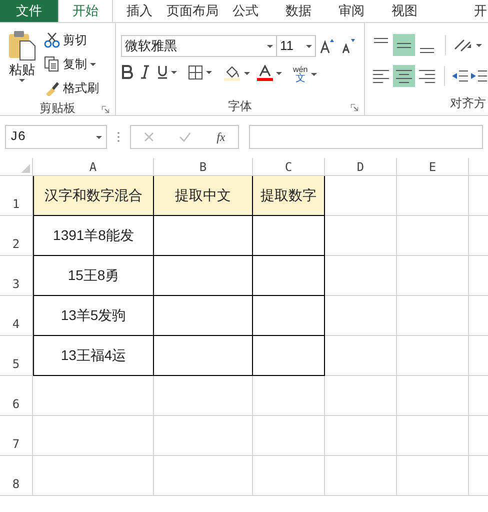 Image resolution: width=488 pixels, height=512 pixels. I want to click on ribbon-tab: 开始, so click(85, 11).